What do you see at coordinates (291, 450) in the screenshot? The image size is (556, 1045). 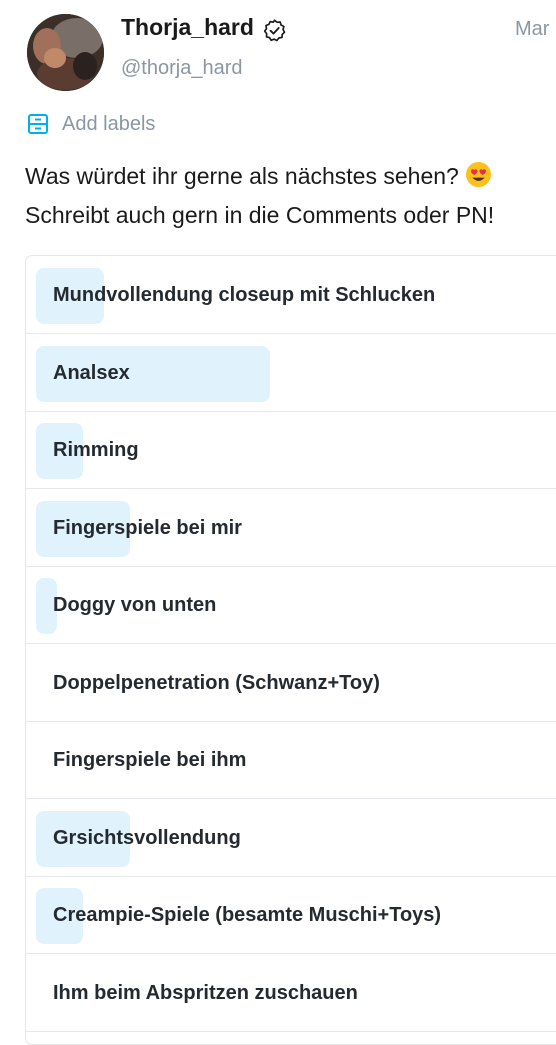 I see `poll-option: Rimming` at bounding box center [291, 450].